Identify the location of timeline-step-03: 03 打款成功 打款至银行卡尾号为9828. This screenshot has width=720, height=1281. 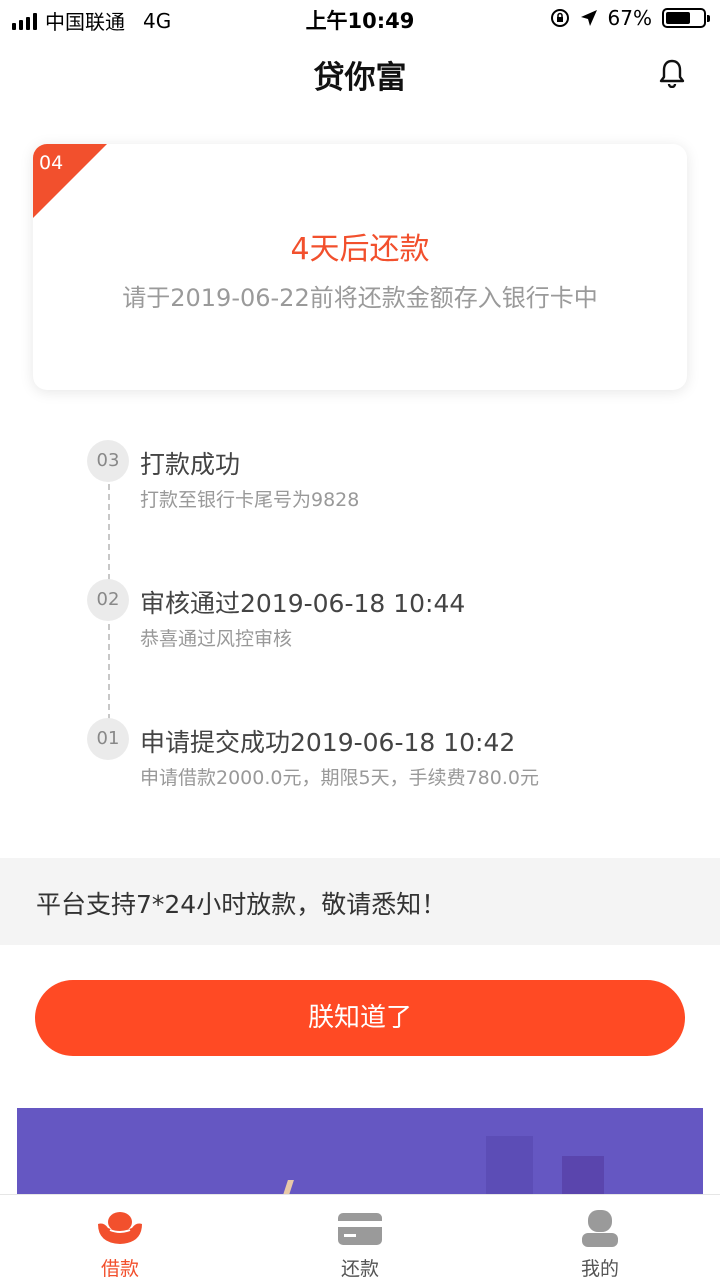
(387, 480).